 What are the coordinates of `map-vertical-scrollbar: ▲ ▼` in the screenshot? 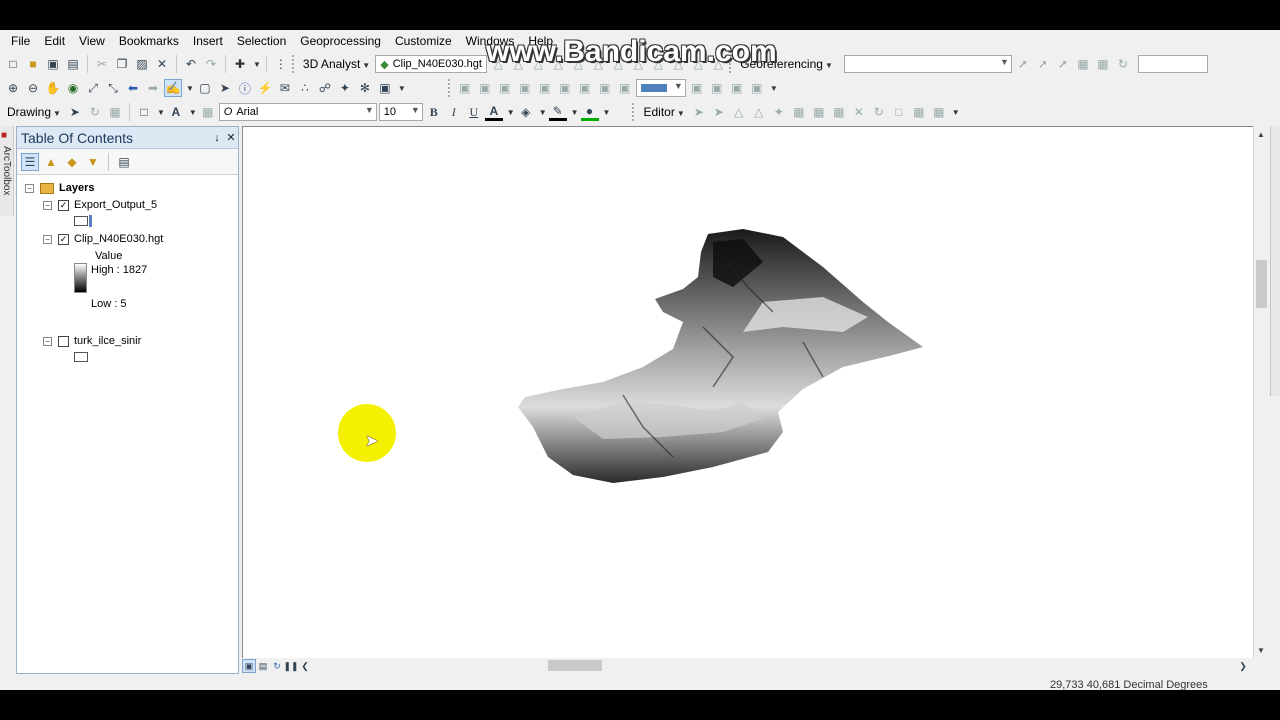 It's located at (1260, 393).